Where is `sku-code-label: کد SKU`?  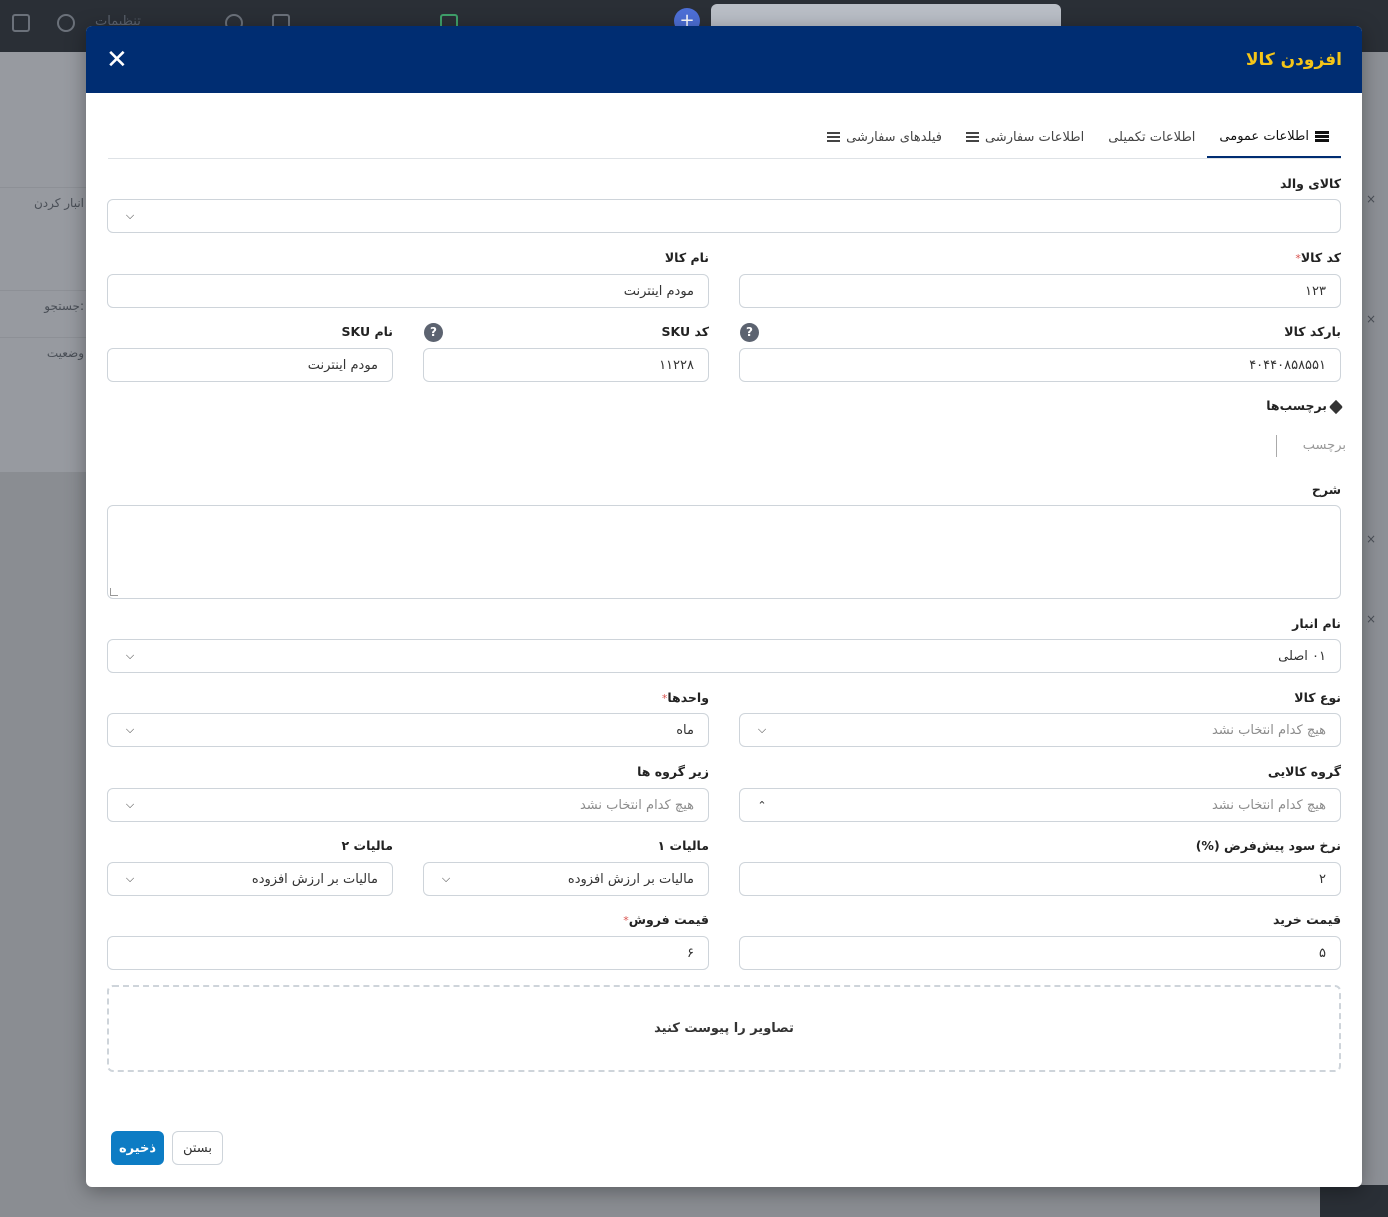 sku-code-label: کد SKU is located at coordinates (685, 331).